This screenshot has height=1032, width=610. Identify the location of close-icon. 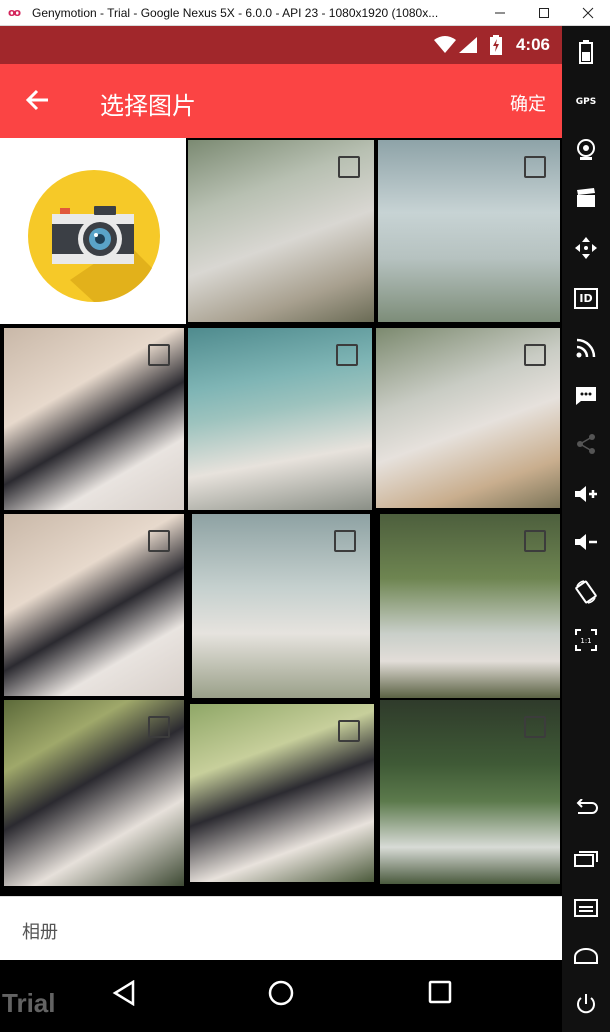
(588, 13).